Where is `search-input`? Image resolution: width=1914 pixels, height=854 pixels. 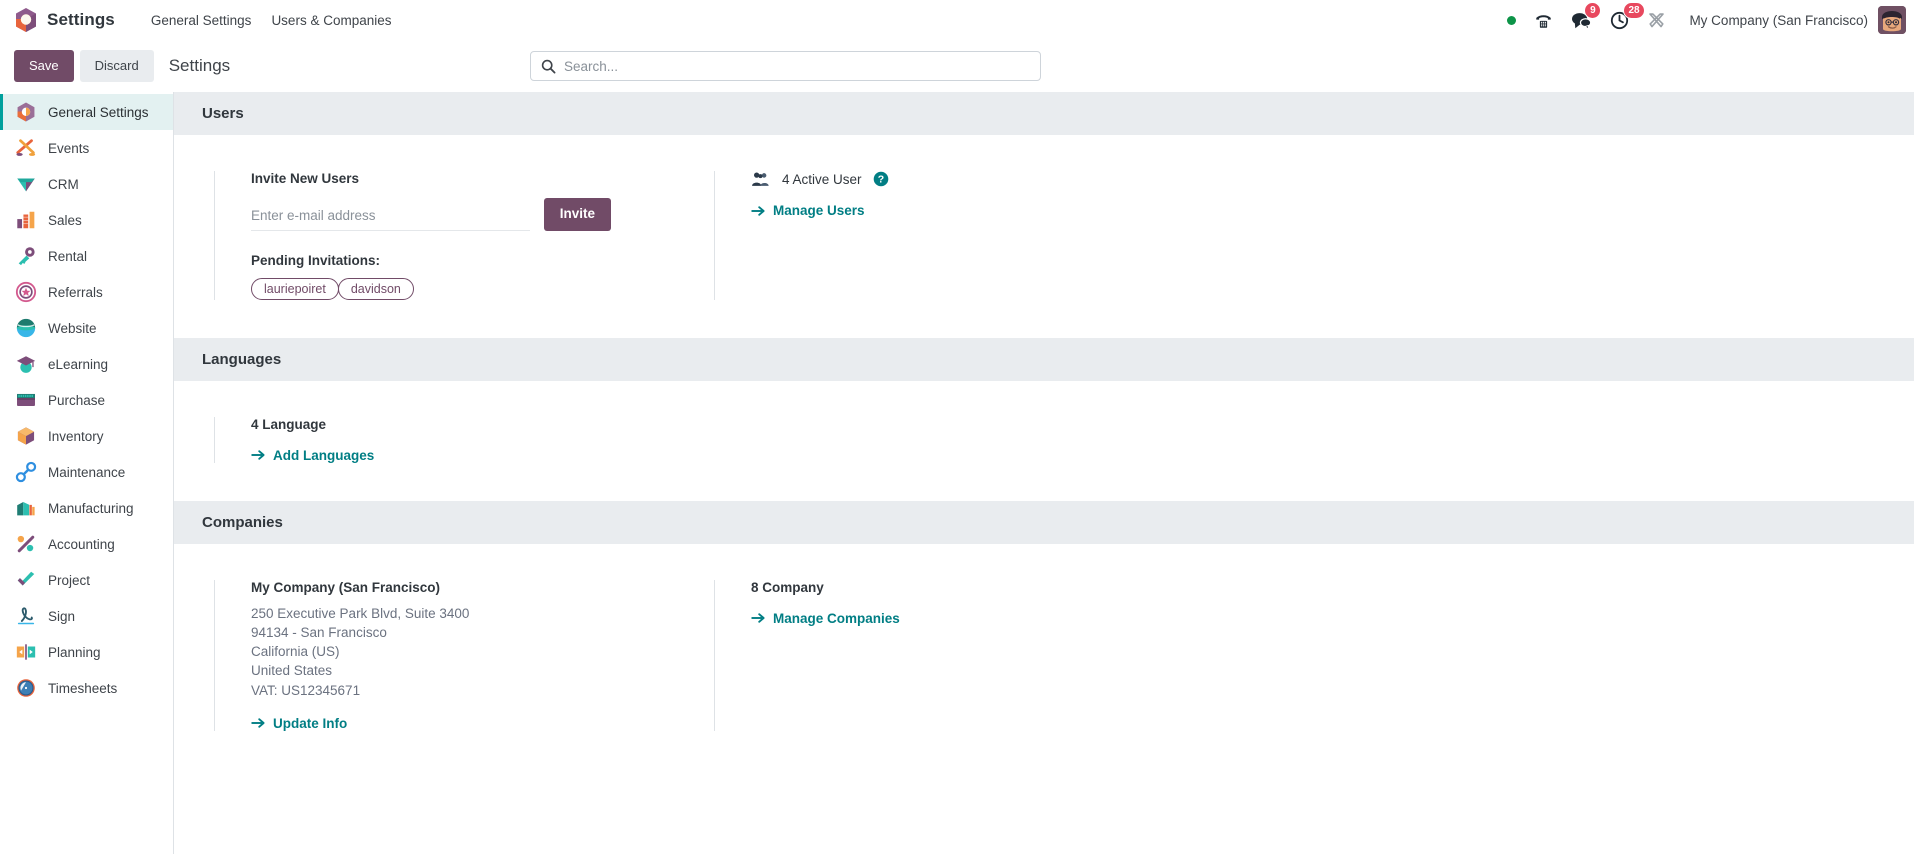 search-input is located at coordinates (797, 66).